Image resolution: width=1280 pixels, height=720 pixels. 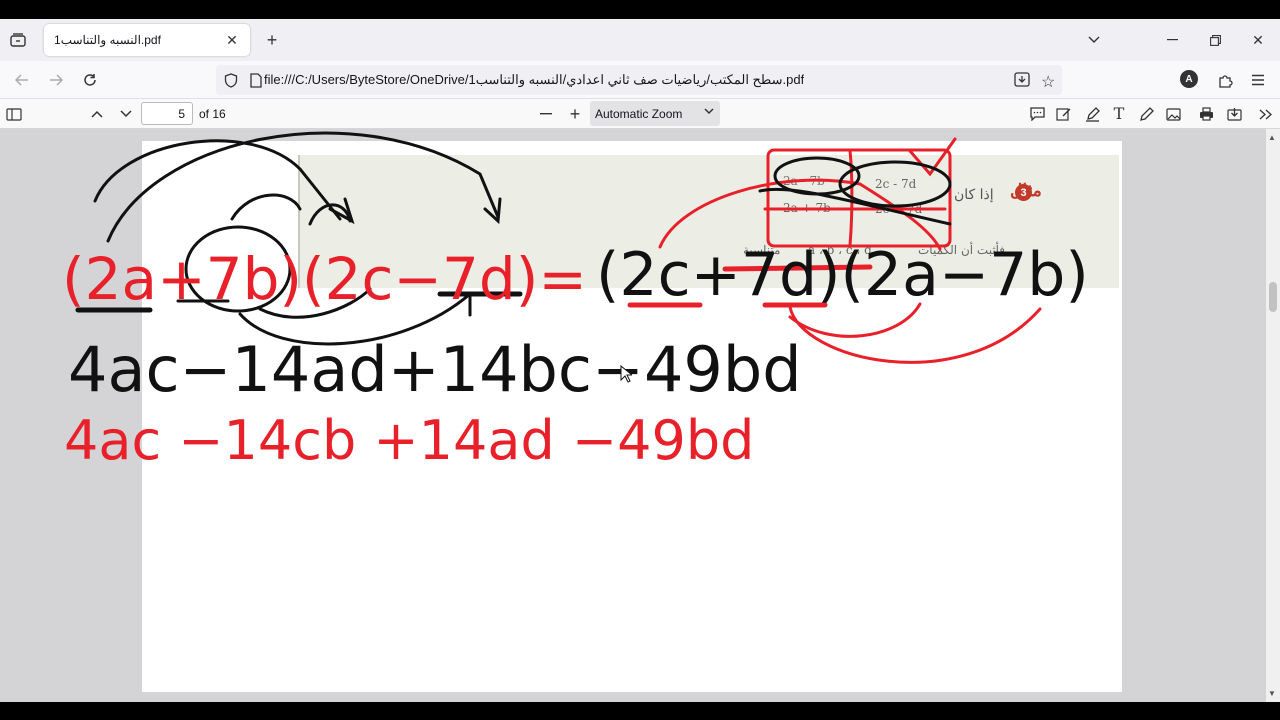 I want to click on highlight-icon, so click(x=1092, y=114).